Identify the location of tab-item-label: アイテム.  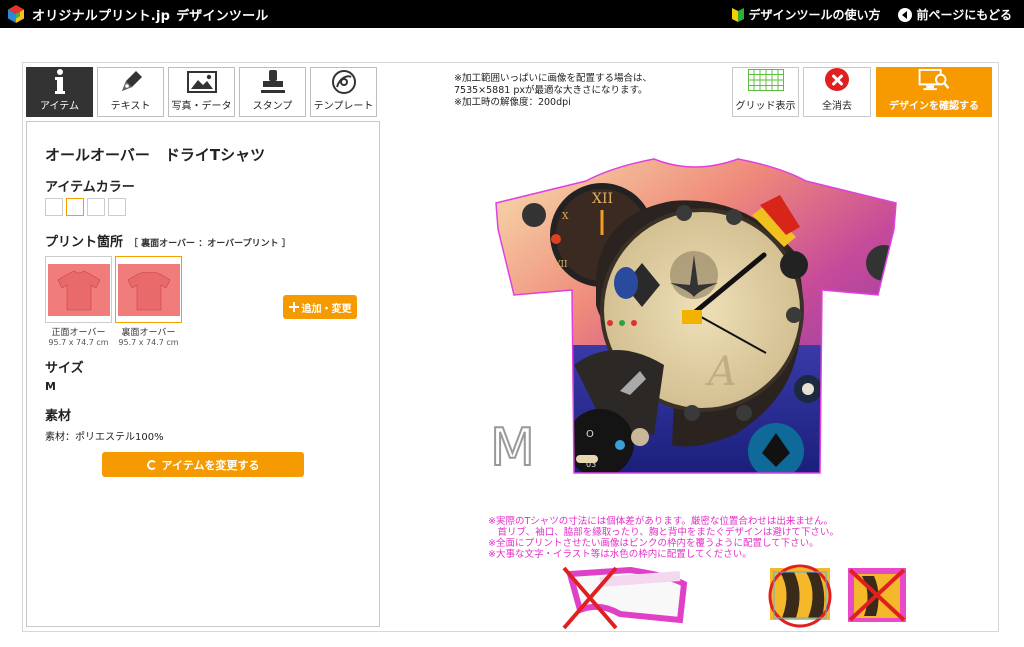
(59, 106).